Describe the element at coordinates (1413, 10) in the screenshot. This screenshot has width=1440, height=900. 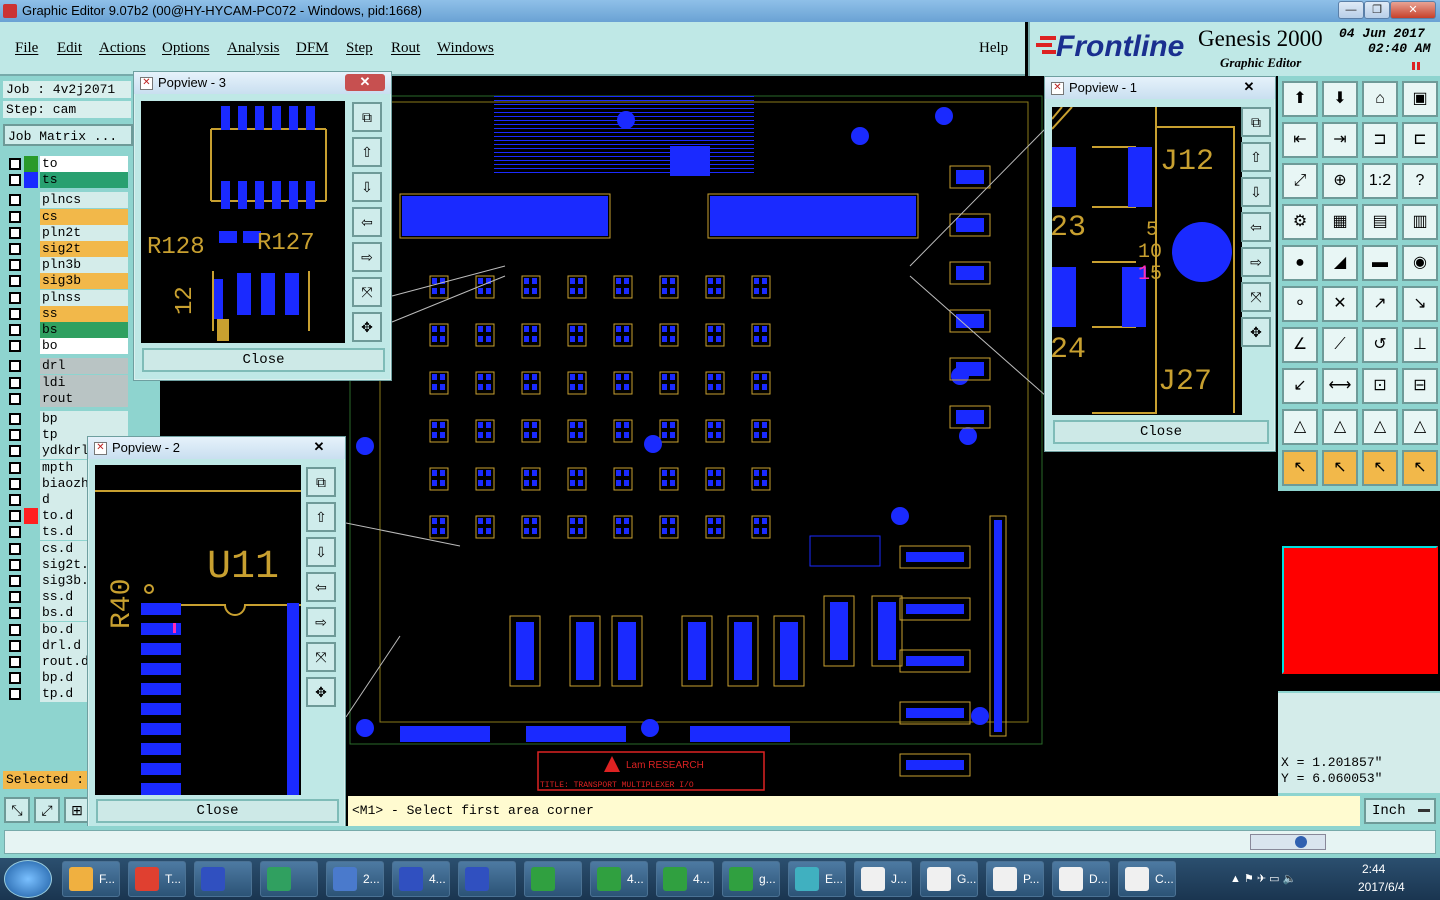
I see `close-window-button: ✕` at that location.